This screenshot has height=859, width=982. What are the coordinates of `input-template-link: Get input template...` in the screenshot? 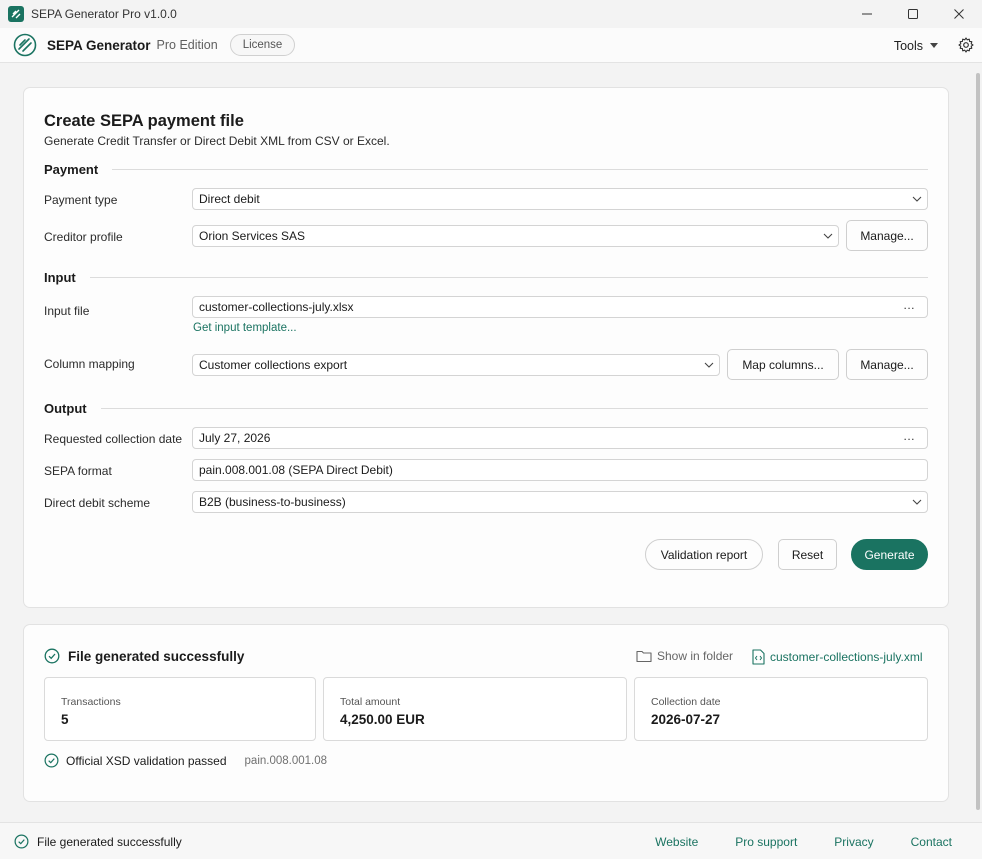 It's located at (245, 328).